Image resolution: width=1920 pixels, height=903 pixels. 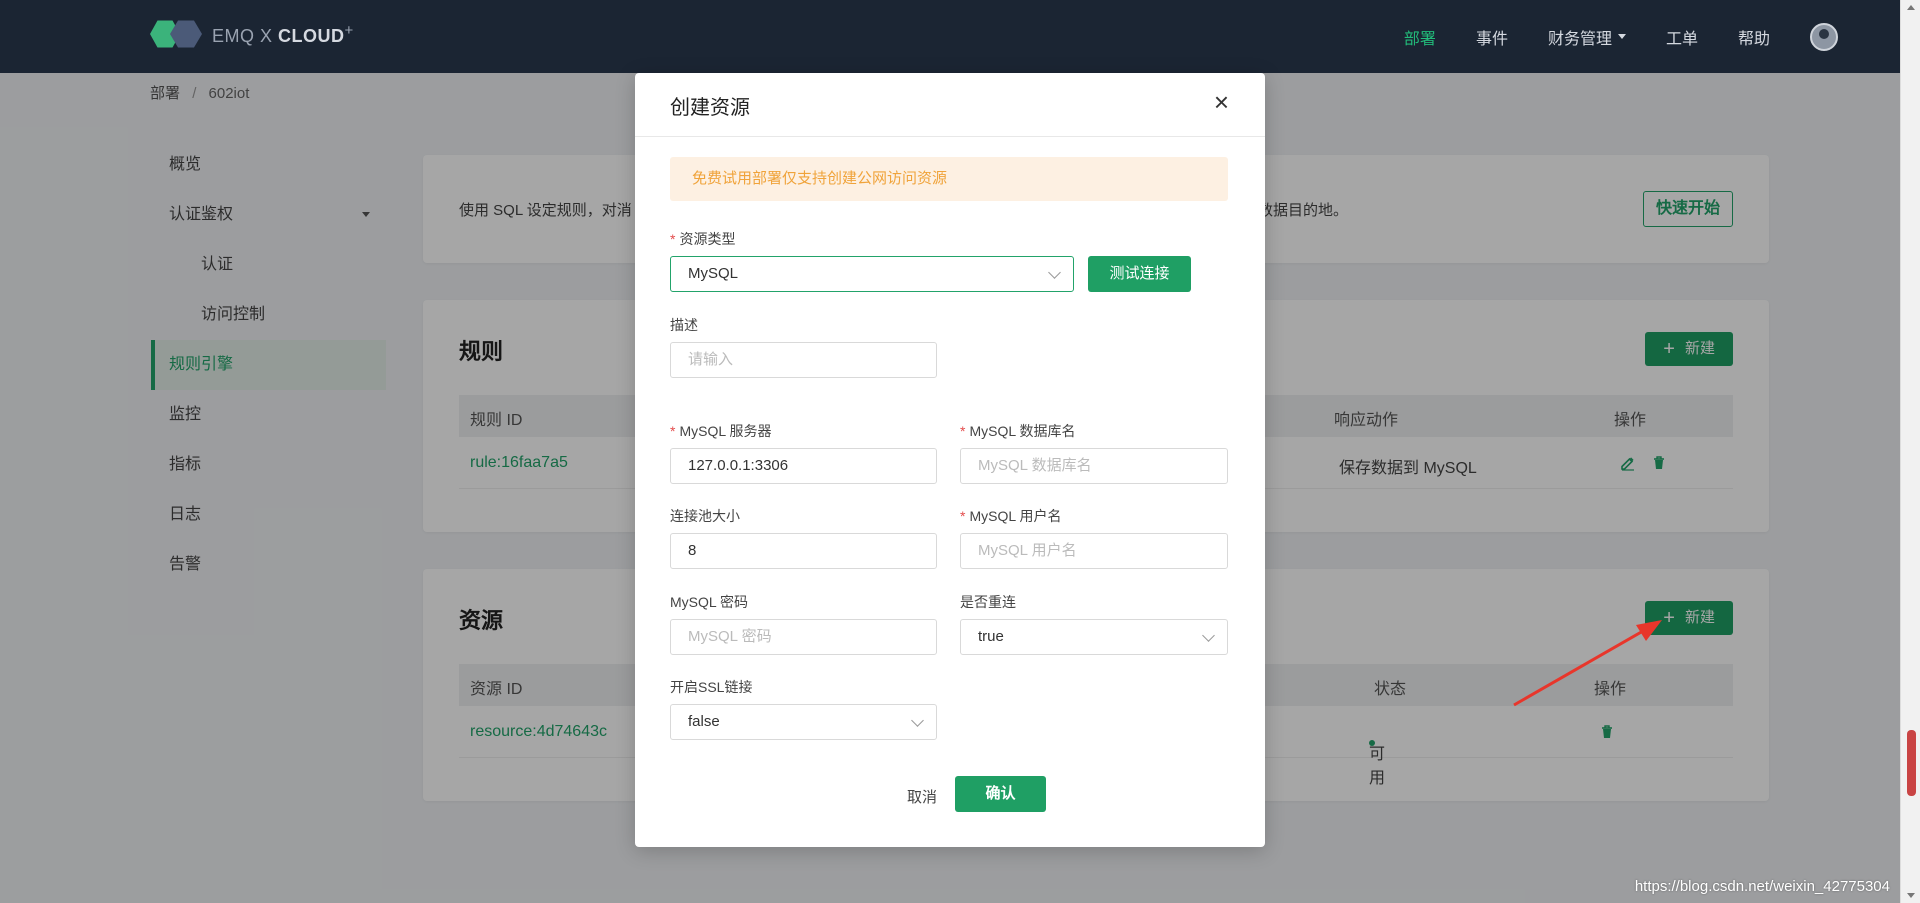 What do you see at coordinates (1018, 431) in the screenshot?
I see `db-label: * MySQL 数据库名` at bounding box center [1018, 431].